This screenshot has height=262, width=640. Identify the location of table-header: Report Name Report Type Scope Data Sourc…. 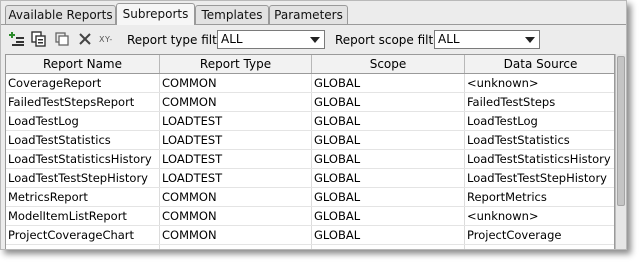
(310, 64).